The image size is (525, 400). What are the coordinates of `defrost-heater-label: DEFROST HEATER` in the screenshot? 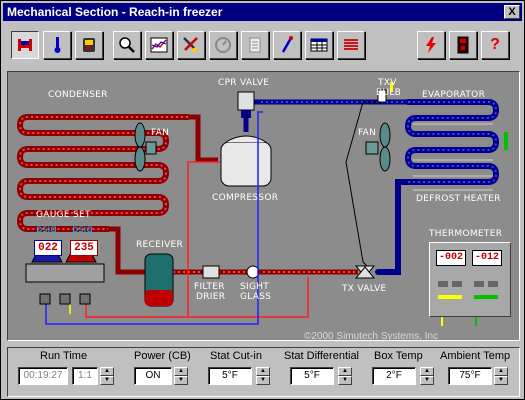 It's located at (458, 199).